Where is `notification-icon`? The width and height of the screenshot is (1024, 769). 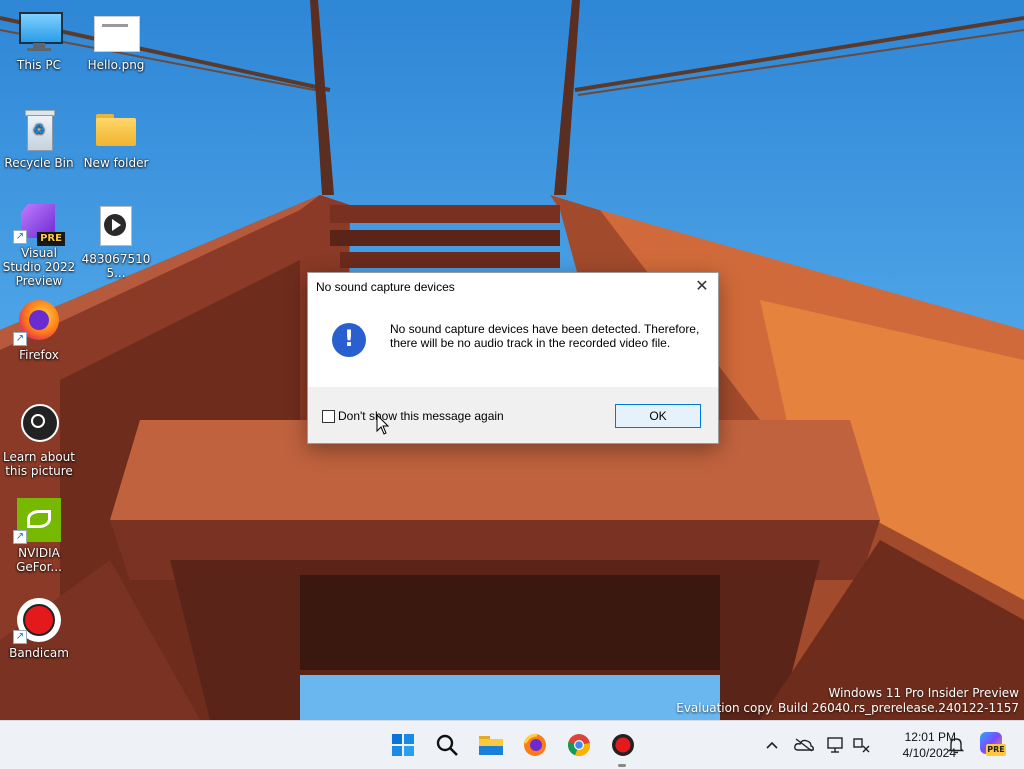
notification-icon is located at coordinates (956, 745).